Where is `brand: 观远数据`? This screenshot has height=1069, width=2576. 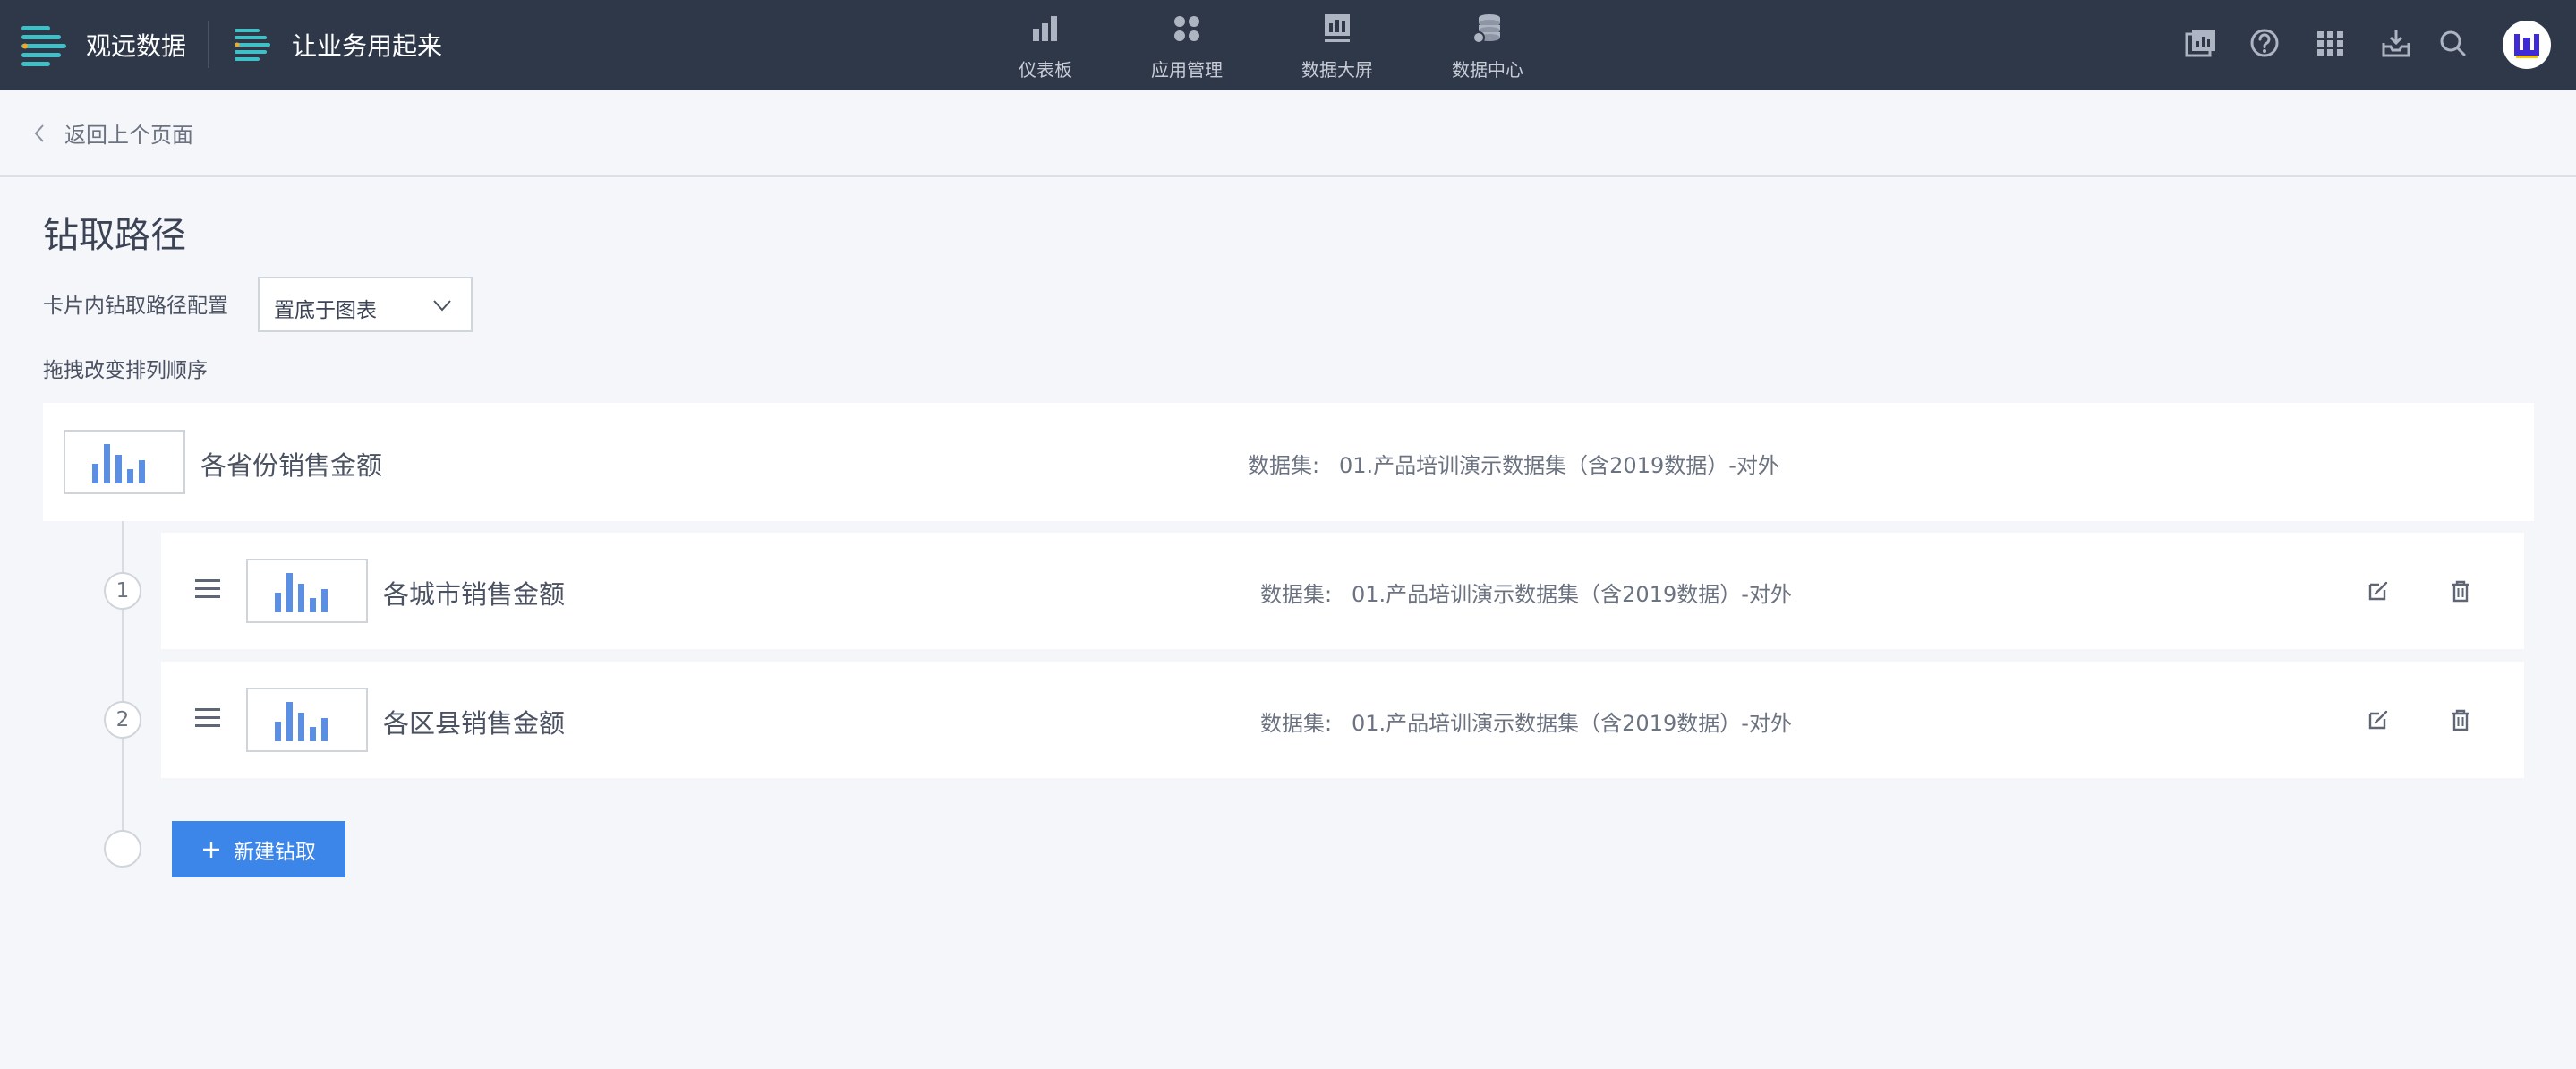
brand: 观远数据 is located at coordinates (103, 45).